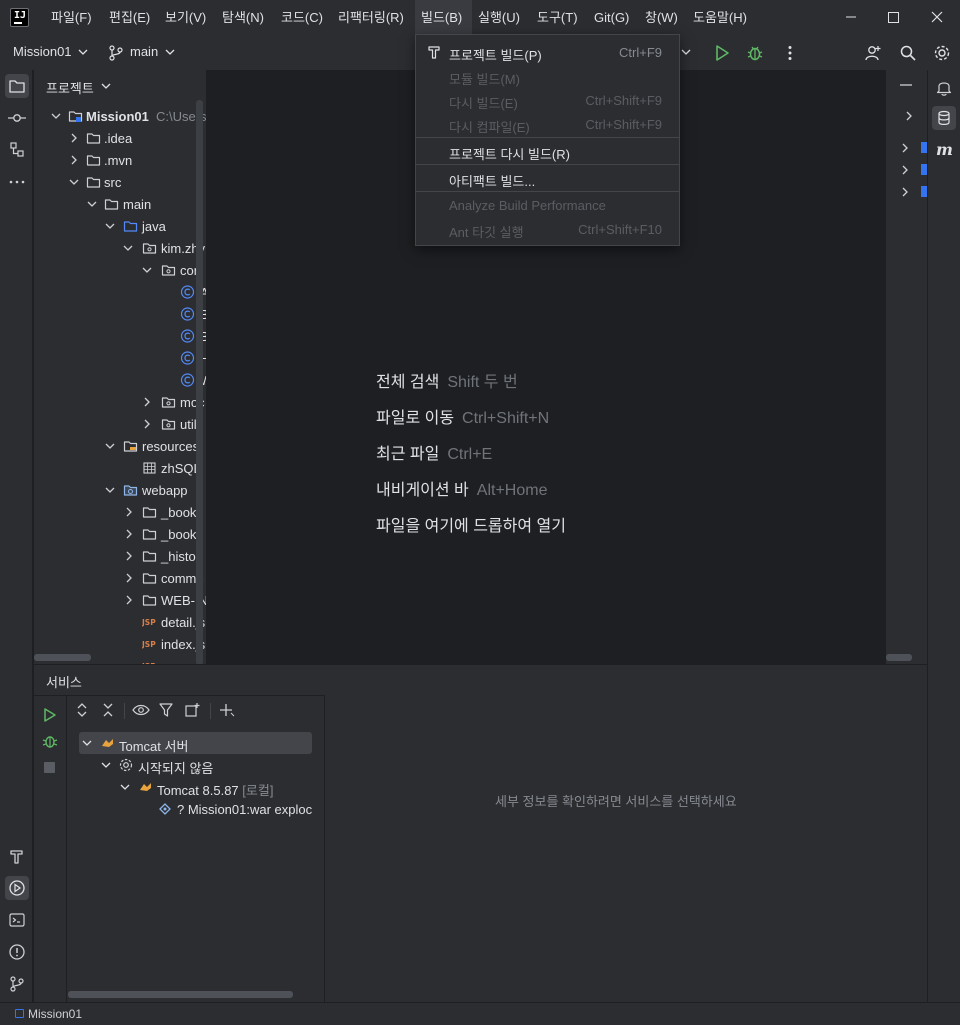 Image resolution: width=960 pixels, height=1025 pixels. I want to click on run-icon, so click(722, 53).